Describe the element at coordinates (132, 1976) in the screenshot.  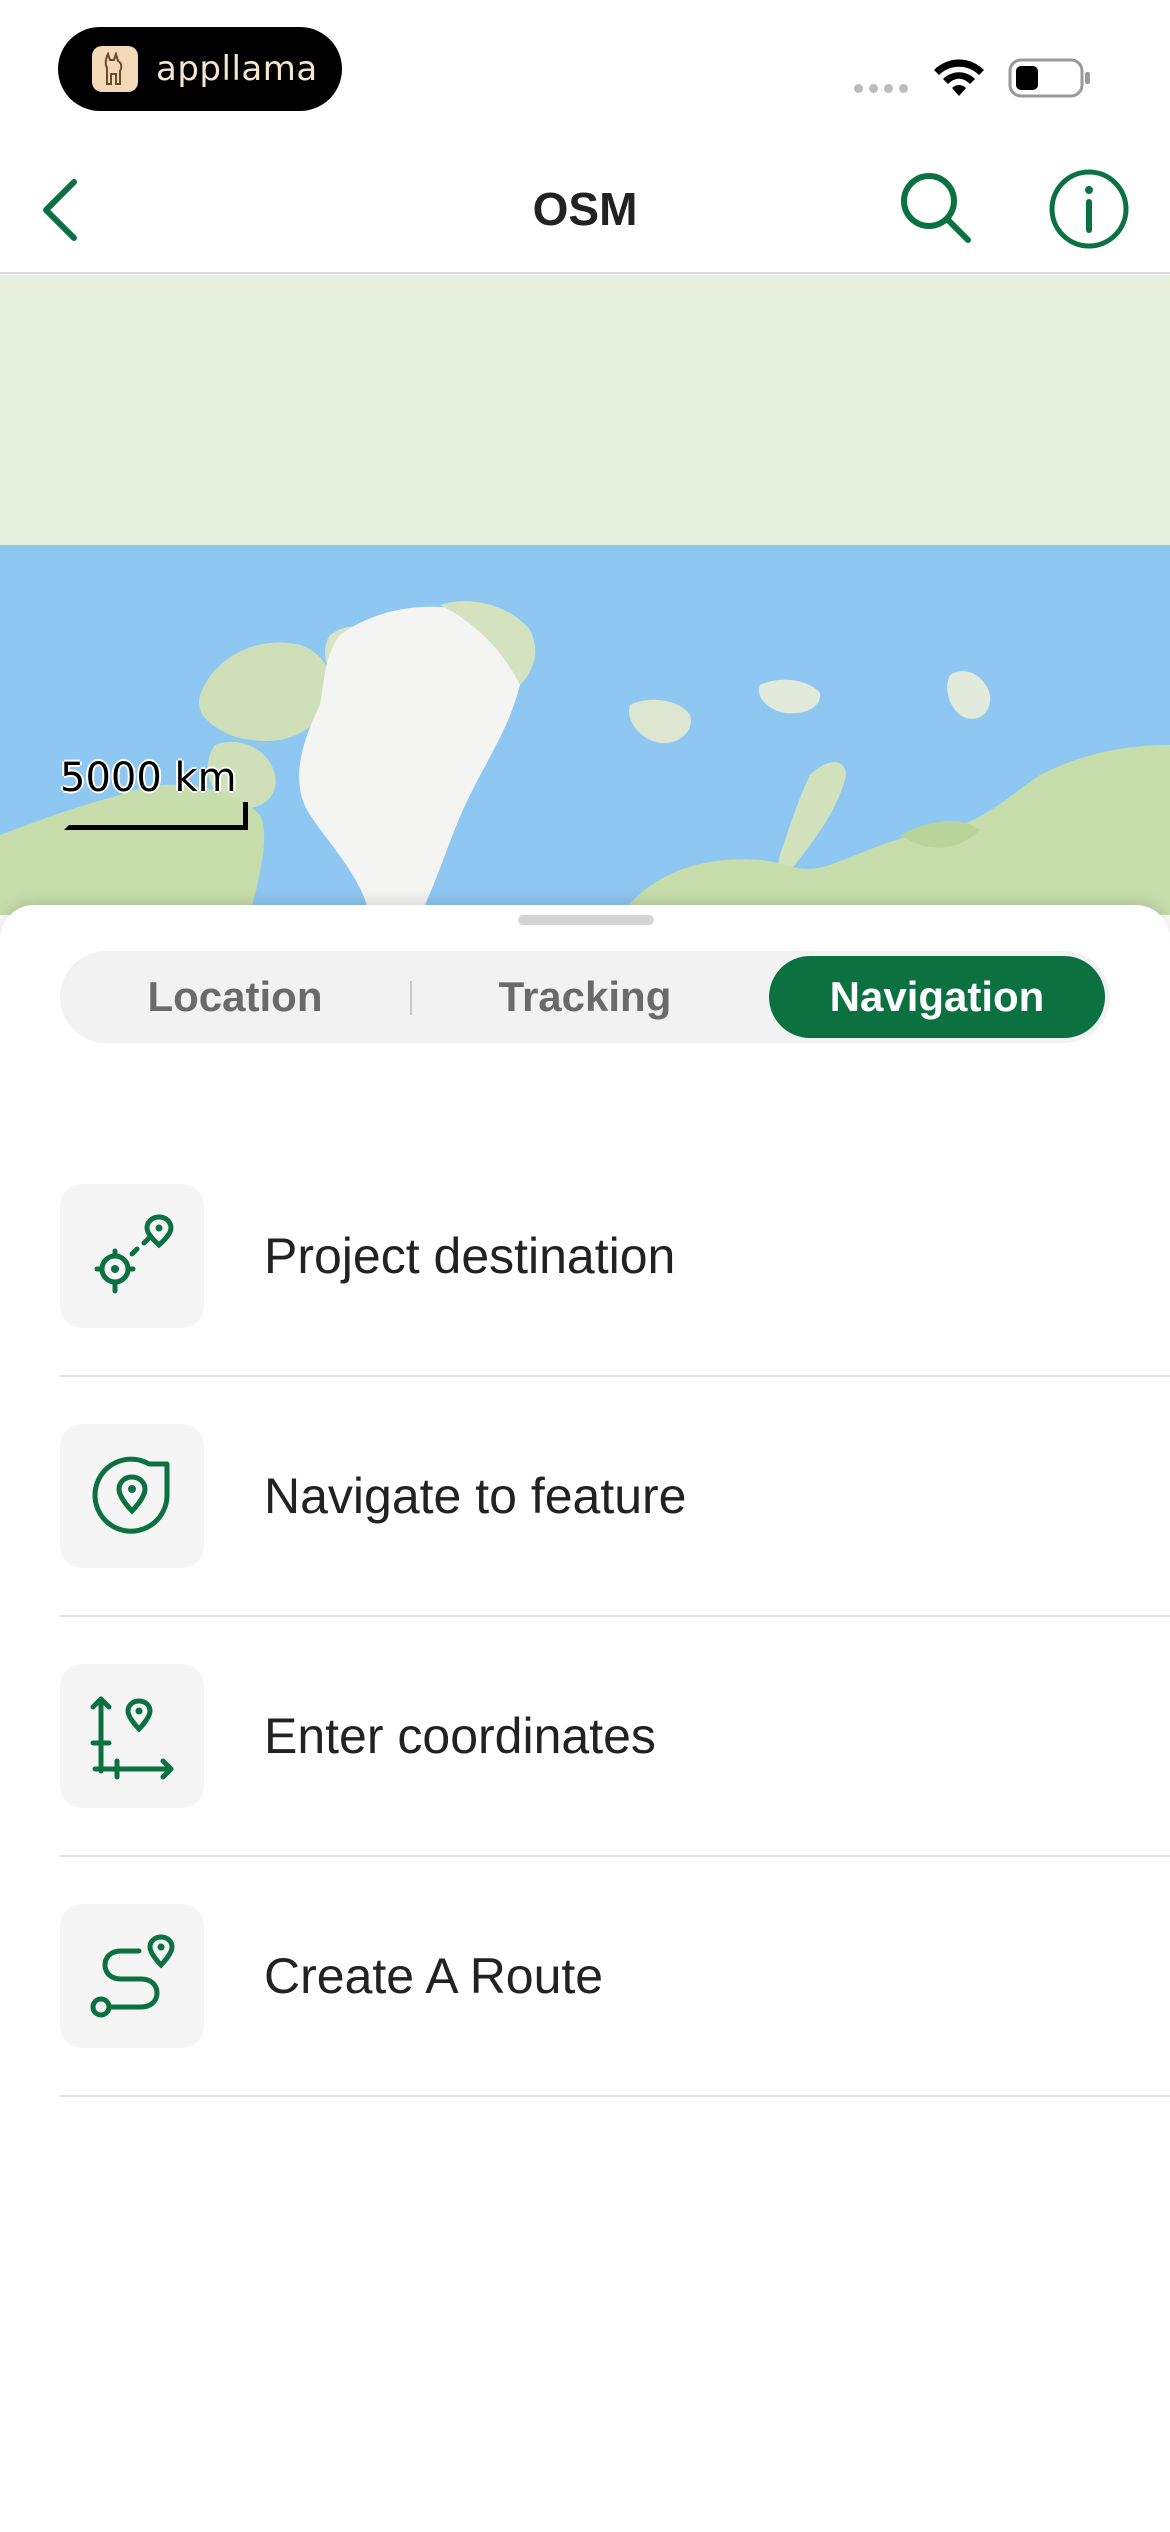
I see `create-route-icon` at that location.